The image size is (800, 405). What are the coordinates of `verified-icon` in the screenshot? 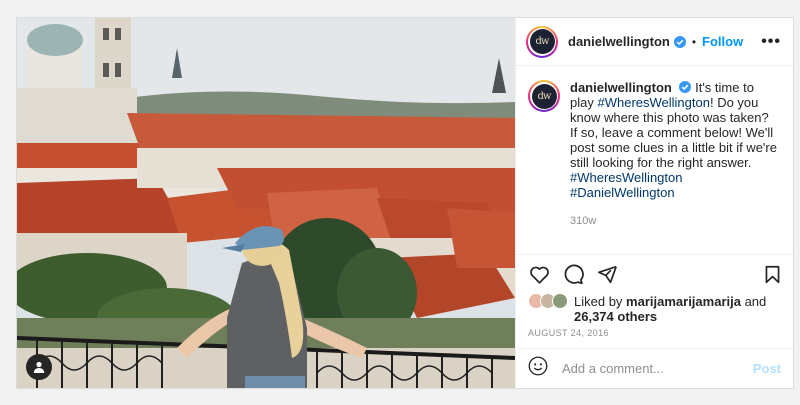 It's located at (679, 41).